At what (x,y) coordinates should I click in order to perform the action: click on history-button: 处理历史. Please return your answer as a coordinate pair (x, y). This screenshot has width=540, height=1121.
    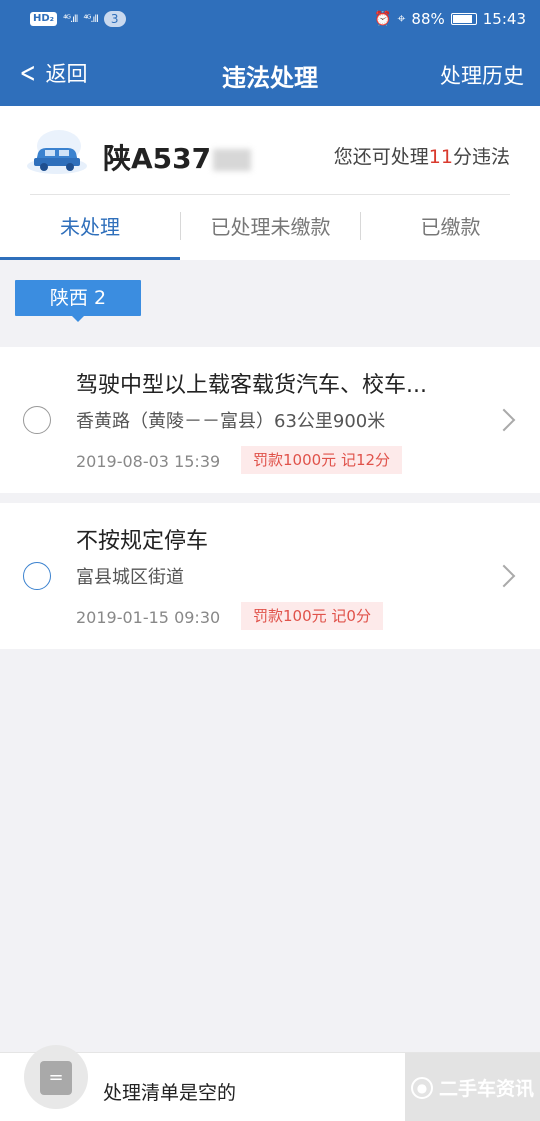
    Looking at the image, I should click on (482, 75).